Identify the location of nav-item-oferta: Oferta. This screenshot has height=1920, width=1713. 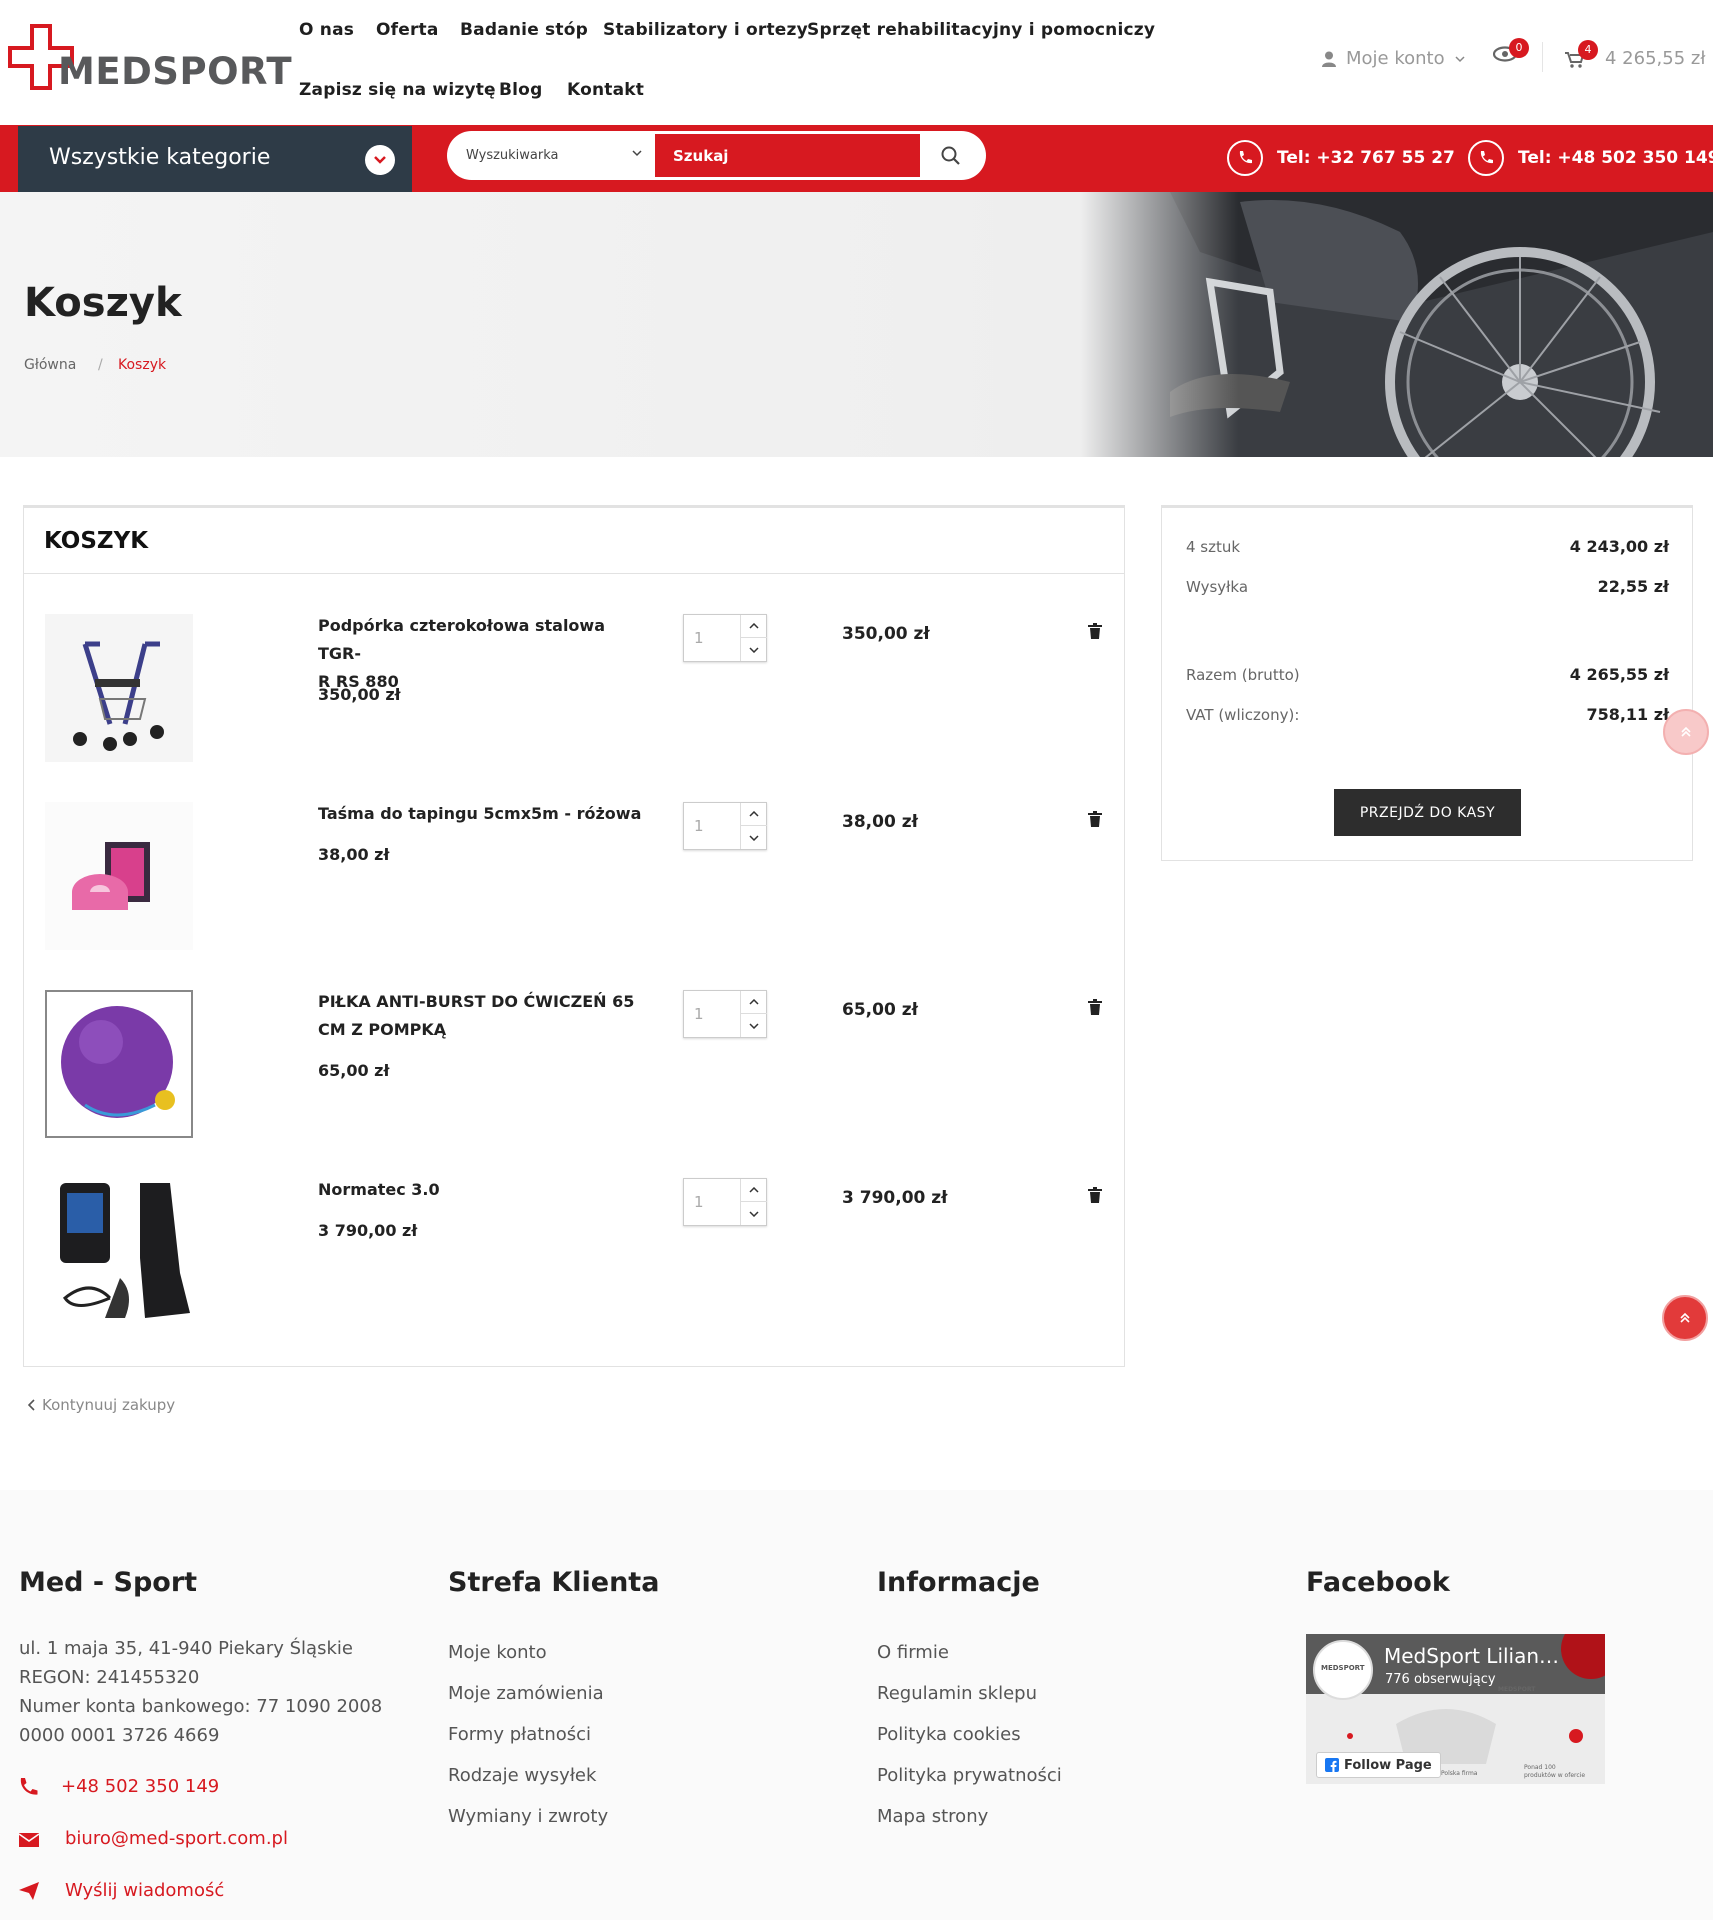
(407, 30).